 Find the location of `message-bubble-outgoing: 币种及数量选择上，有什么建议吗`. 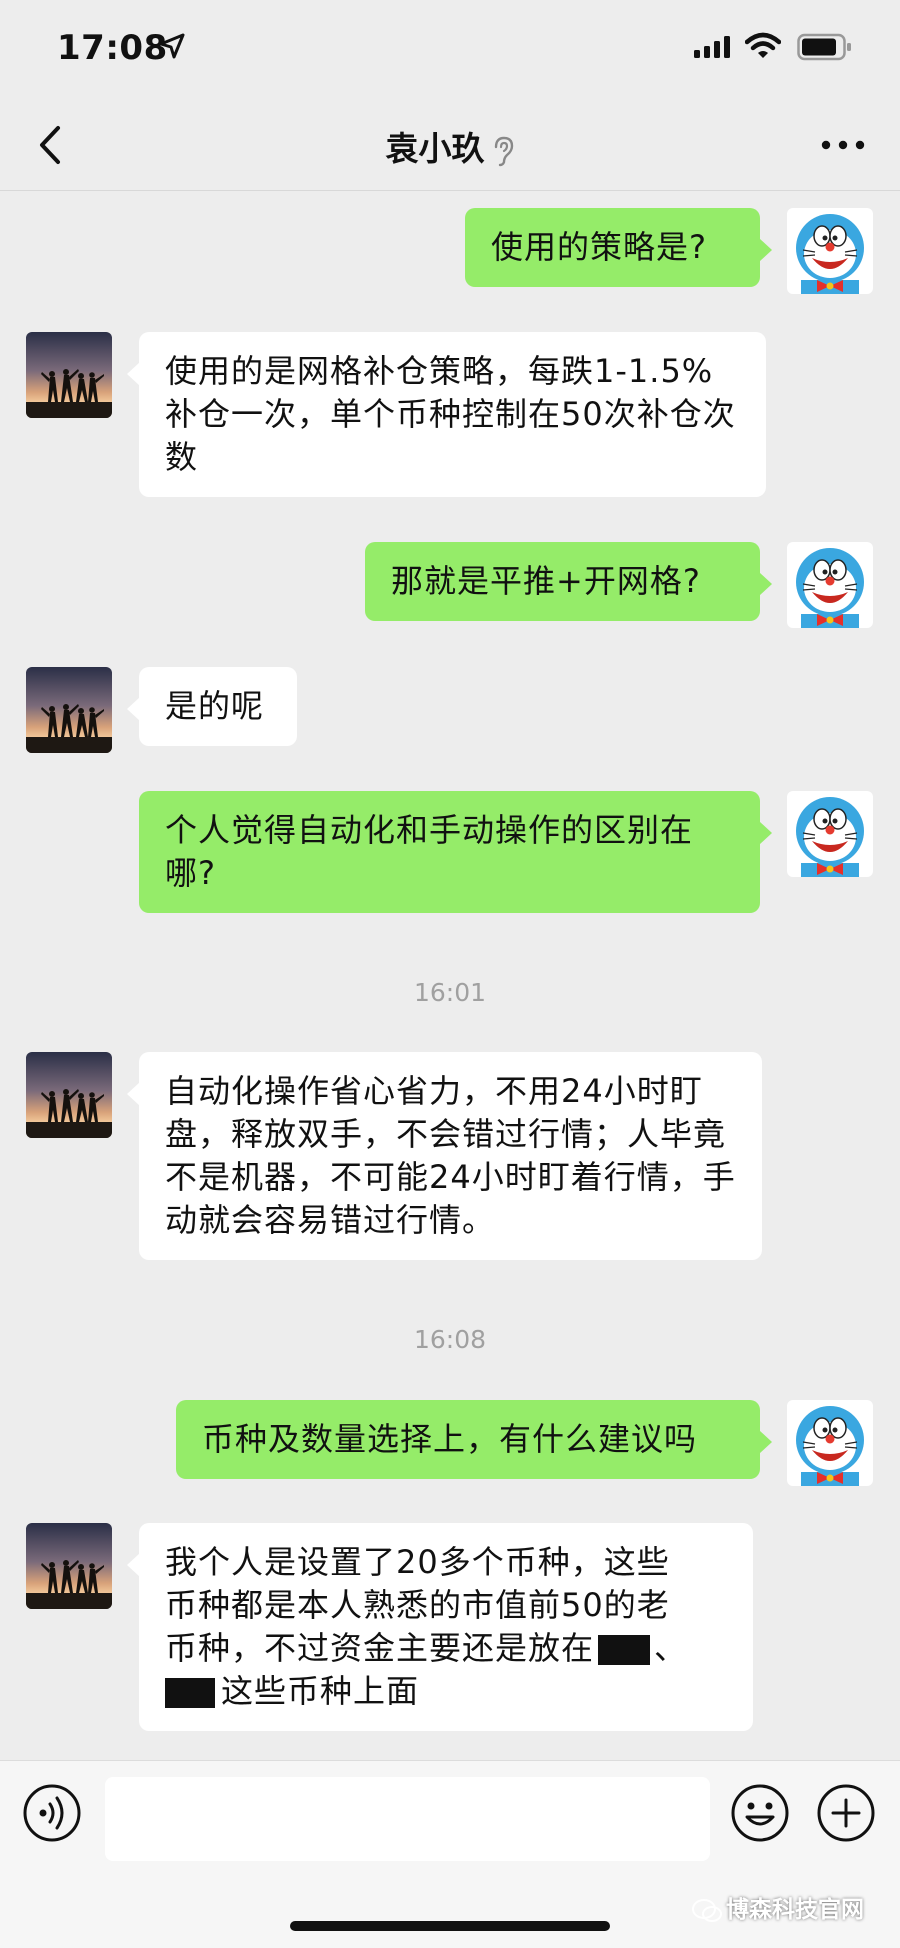

message-bubble-outgoing: 币种及数量选择上，有什么建议吗 is located at coordinates (474, 1439).